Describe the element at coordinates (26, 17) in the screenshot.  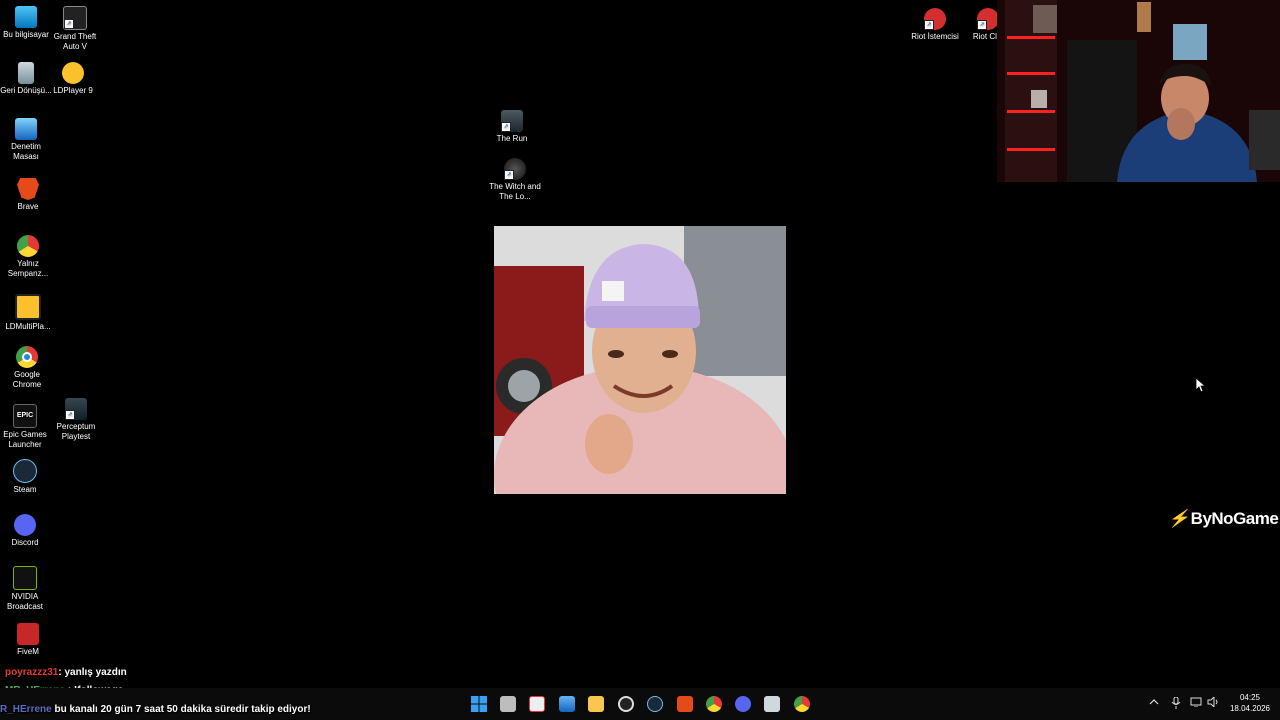
I see `monitor-icon` at that location.